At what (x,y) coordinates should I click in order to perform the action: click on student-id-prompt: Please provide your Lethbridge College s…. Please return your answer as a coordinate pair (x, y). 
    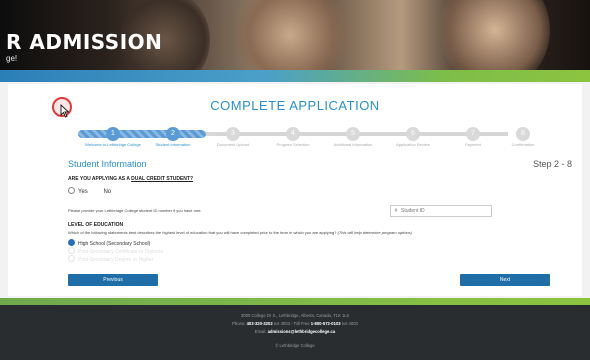
    Looking at the image, I should click on (135, 210).